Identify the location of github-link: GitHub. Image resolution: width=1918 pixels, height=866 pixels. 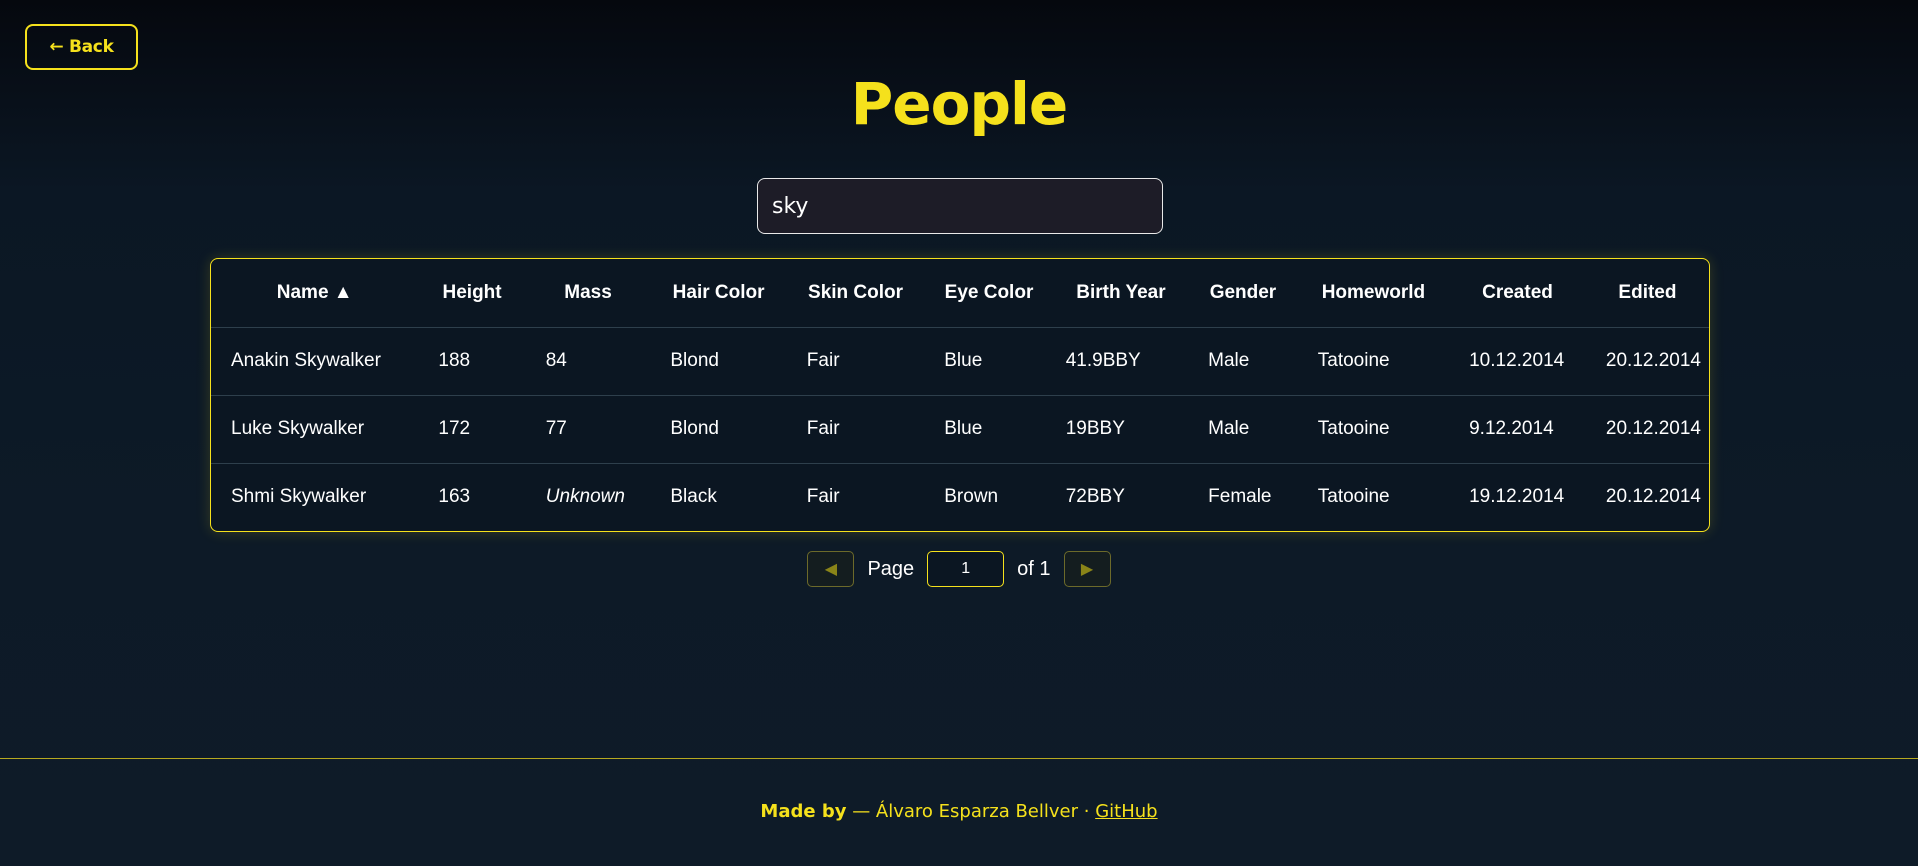
(1126, 811).